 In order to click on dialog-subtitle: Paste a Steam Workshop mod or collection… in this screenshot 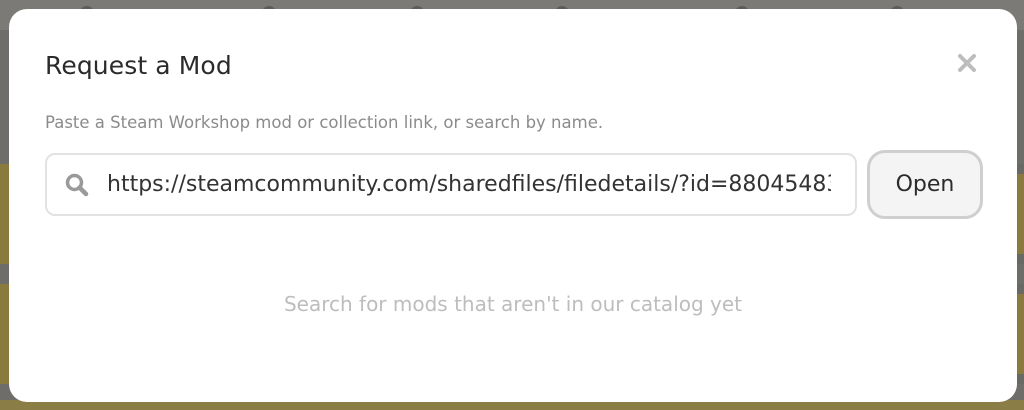, I will do `click(324, 122)`.